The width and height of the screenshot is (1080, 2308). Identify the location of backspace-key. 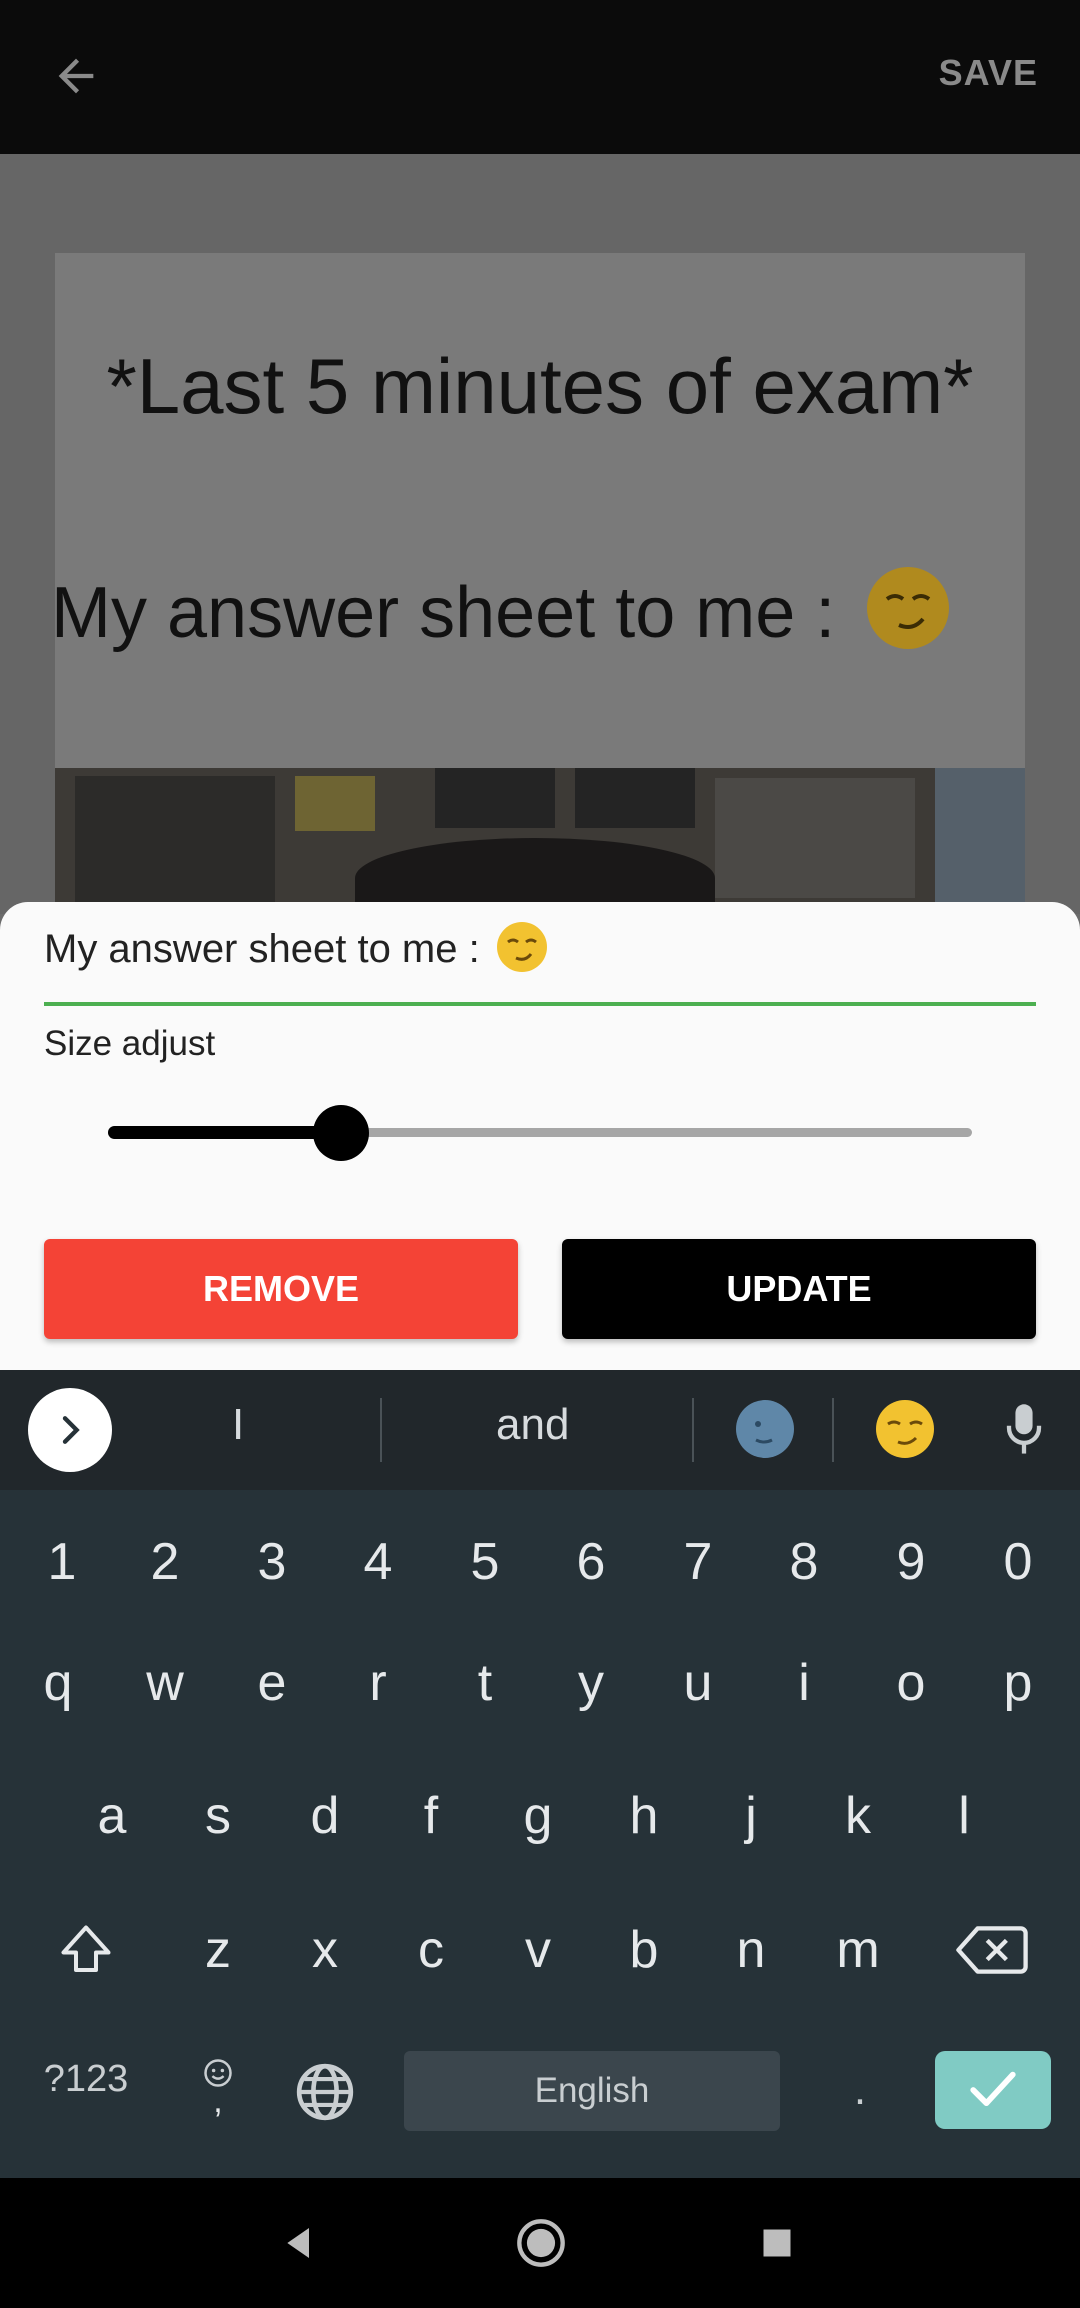
(992, 1950).